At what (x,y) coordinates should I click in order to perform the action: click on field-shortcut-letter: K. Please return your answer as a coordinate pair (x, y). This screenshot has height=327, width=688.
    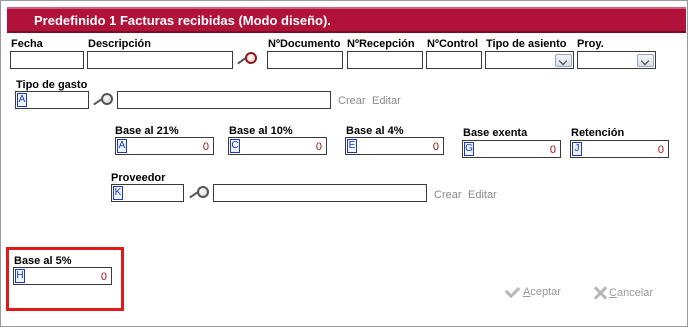
    Looking at the image, I should click on (118, 193).